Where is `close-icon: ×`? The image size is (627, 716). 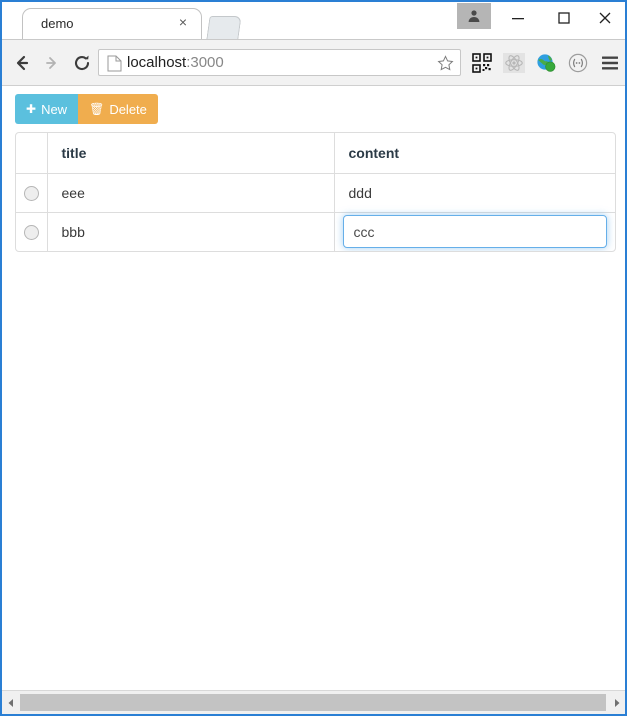 close-icon: × is located at coordinates (183, 22).